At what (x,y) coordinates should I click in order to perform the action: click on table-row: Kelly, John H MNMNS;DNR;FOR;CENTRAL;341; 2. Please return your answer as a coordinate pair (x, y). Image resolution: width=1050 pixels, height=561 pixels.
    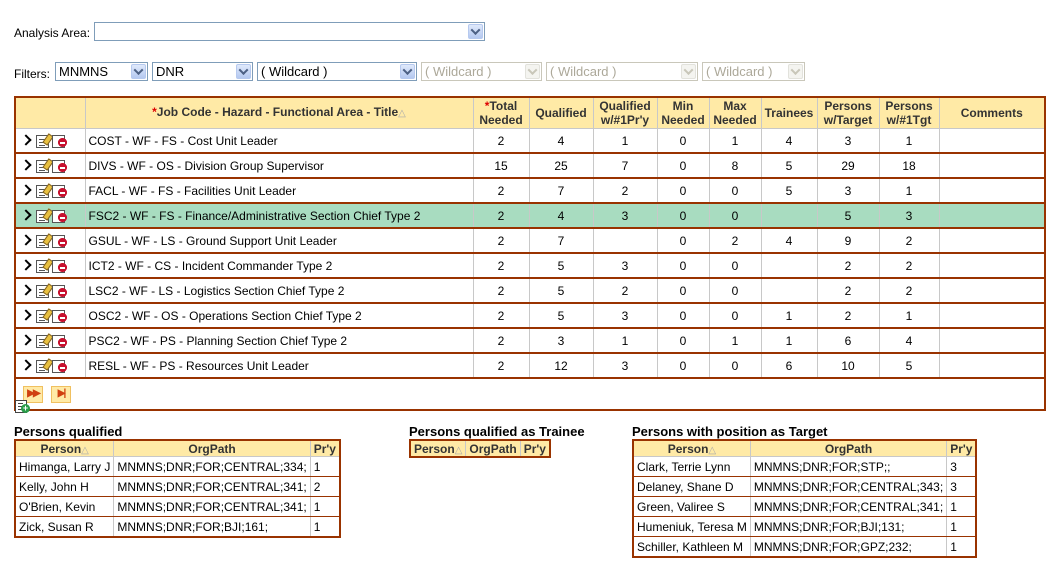
    Looking at the image, I should click on (177, 486).